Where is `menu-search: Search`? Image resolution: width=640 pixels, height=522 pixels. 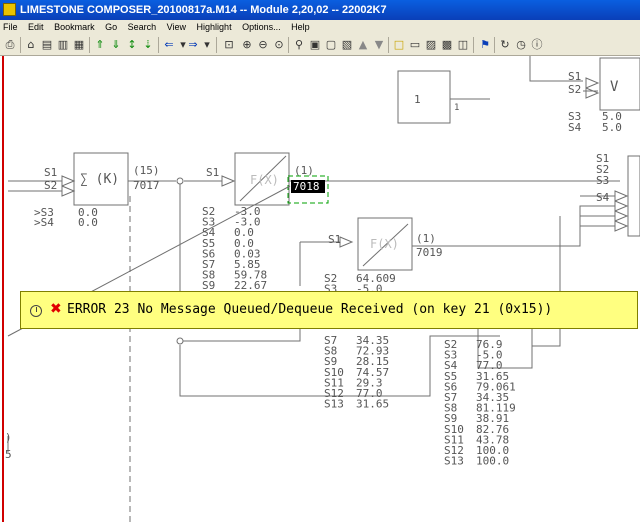 menu-search: Search is located at coordinates (142, 27).